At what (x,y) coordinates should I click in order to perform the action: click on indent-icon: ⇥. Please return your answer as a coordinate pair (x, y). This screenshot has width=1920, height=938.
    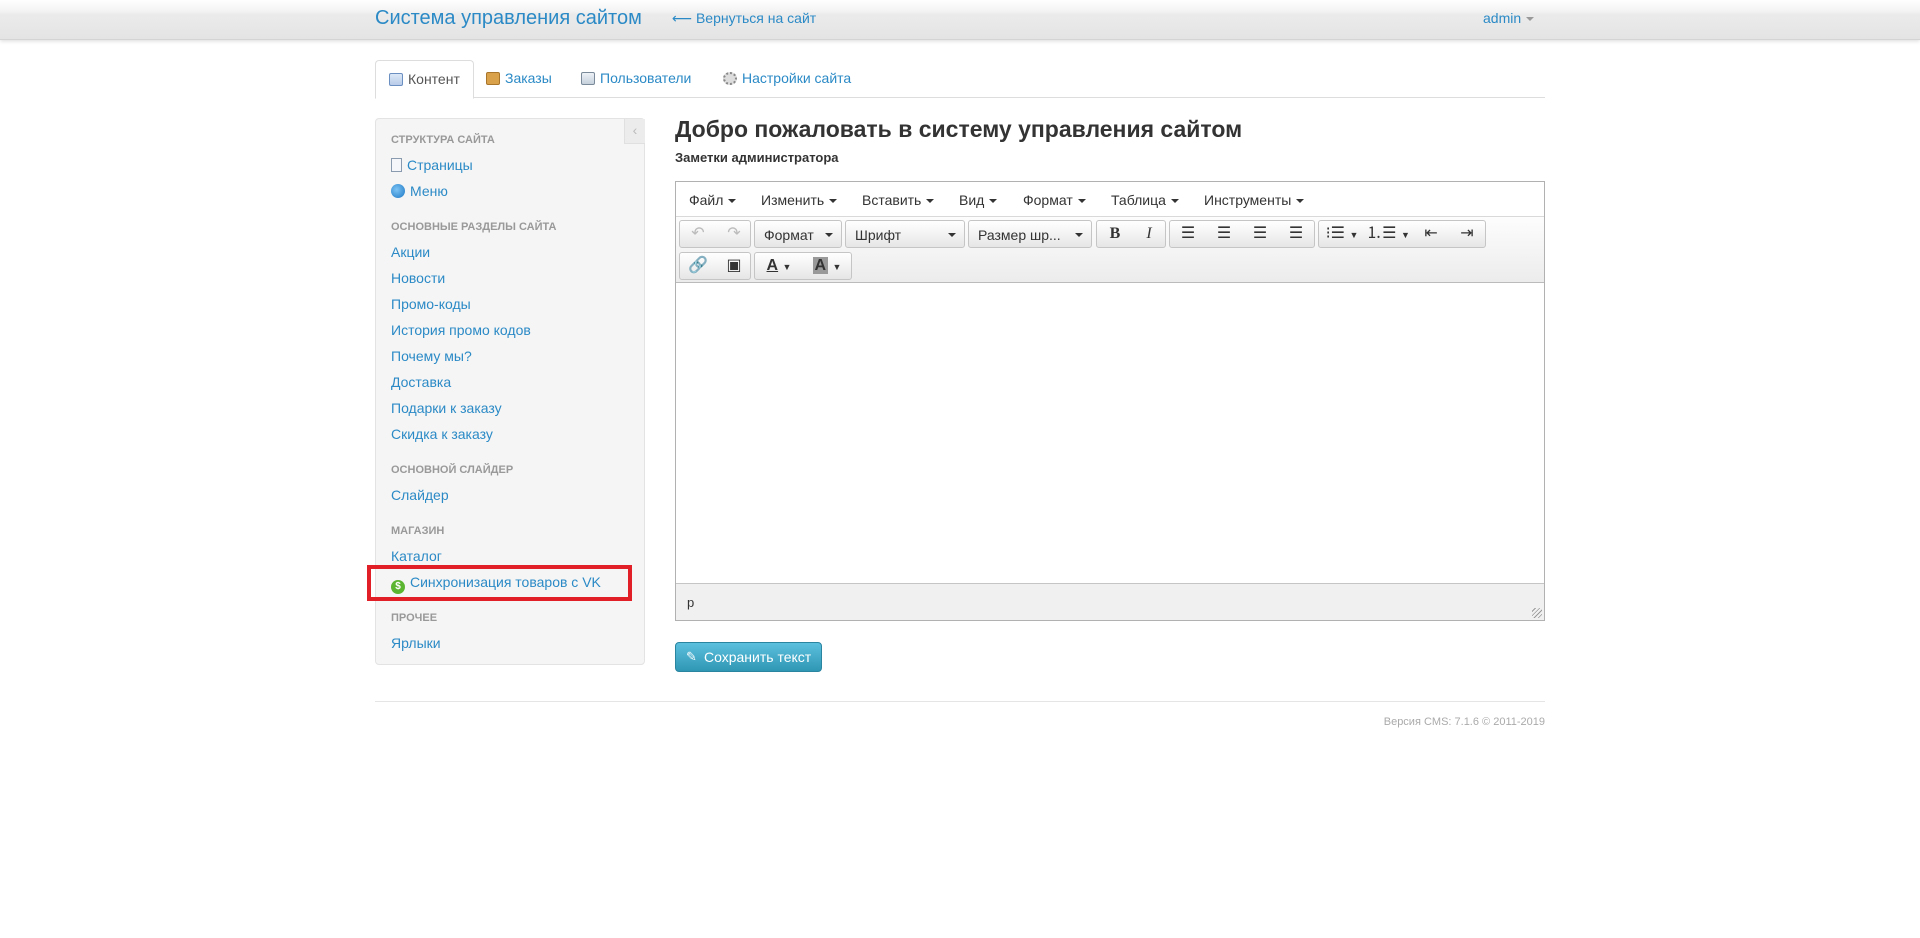
    Looking at the image, I should click on (1467, 234).